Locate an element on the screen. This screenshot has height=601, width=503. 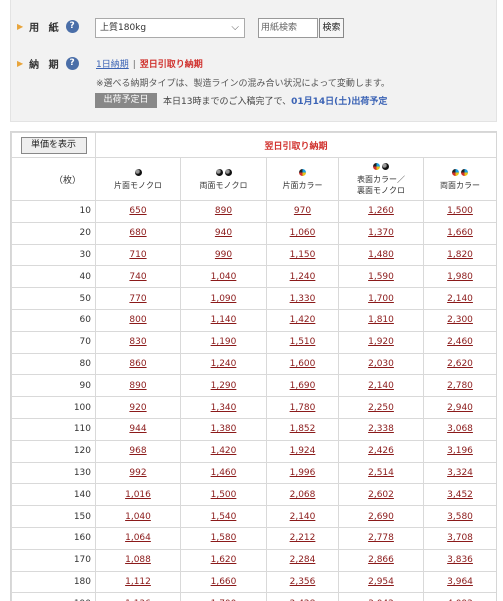
price-link: 680 is located at coordinates (137, 233).